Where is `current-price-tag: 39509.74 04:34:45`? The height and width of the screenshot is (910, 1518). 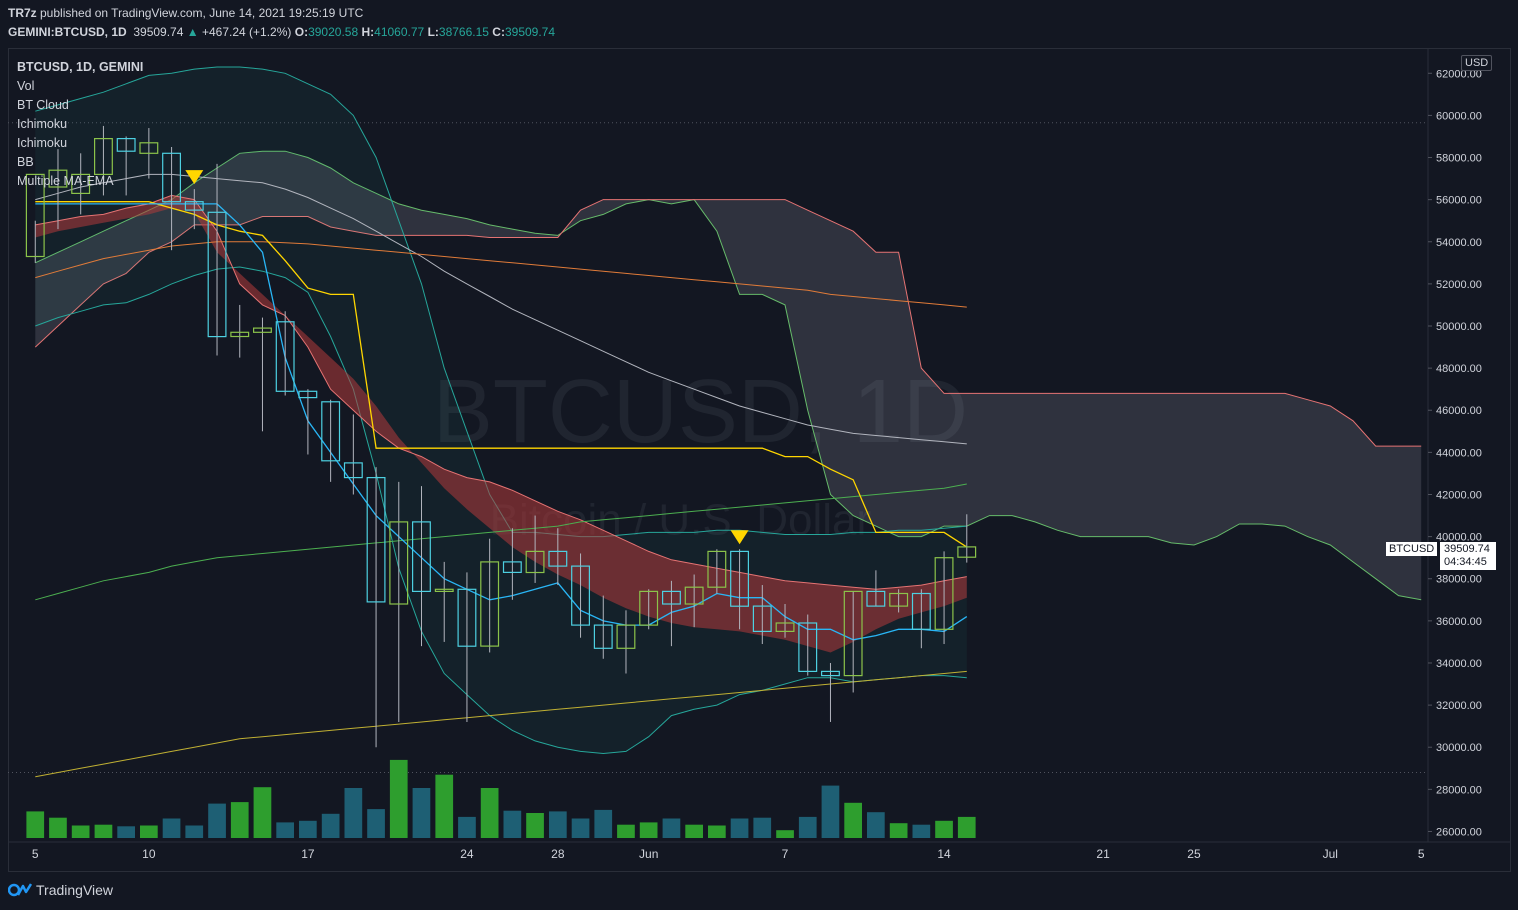
current-price-tag: 39509.74 04:34:45 is located at coordinates (1468, 556).